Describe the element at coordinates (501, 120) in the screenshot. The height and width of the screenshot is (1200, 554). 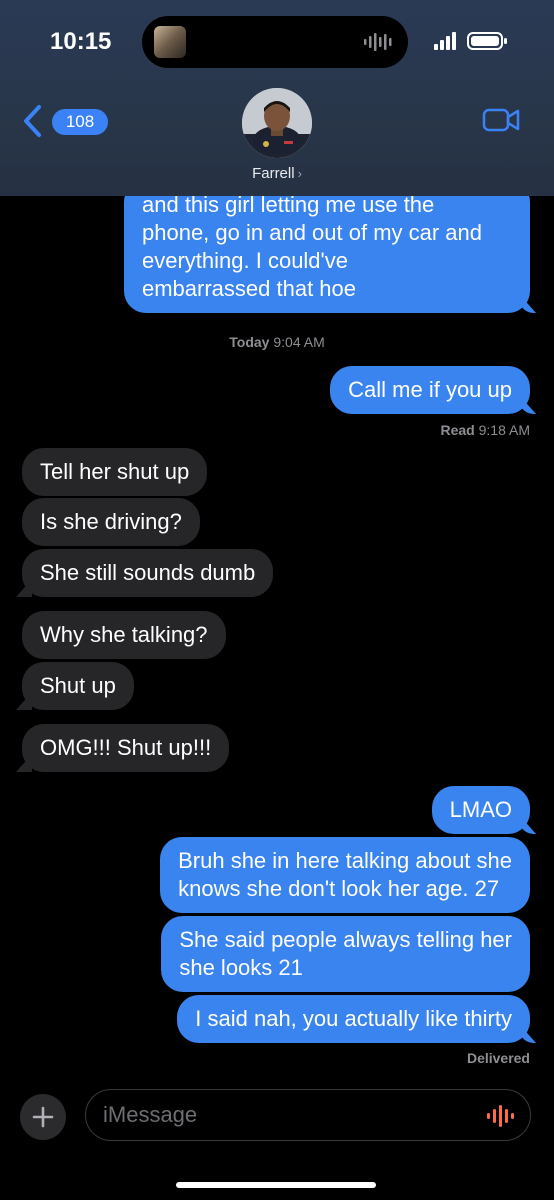
I see `video-camera-icon` at that location.